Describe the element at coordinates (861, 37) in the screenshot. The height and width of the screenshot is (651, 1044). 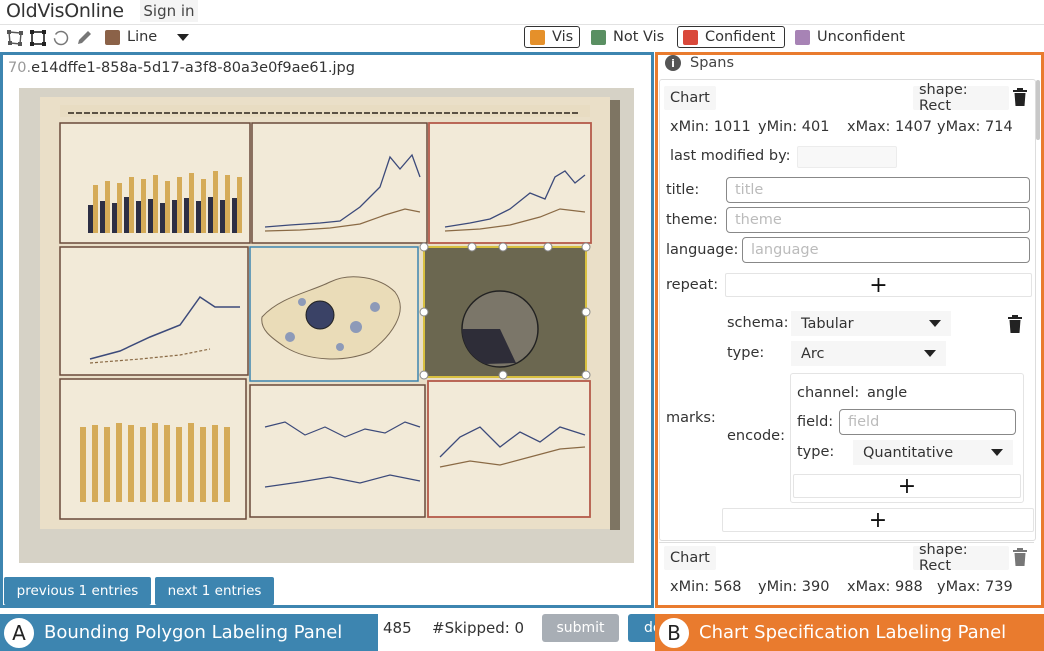
I see `tag-label: Unconfident` at that location.